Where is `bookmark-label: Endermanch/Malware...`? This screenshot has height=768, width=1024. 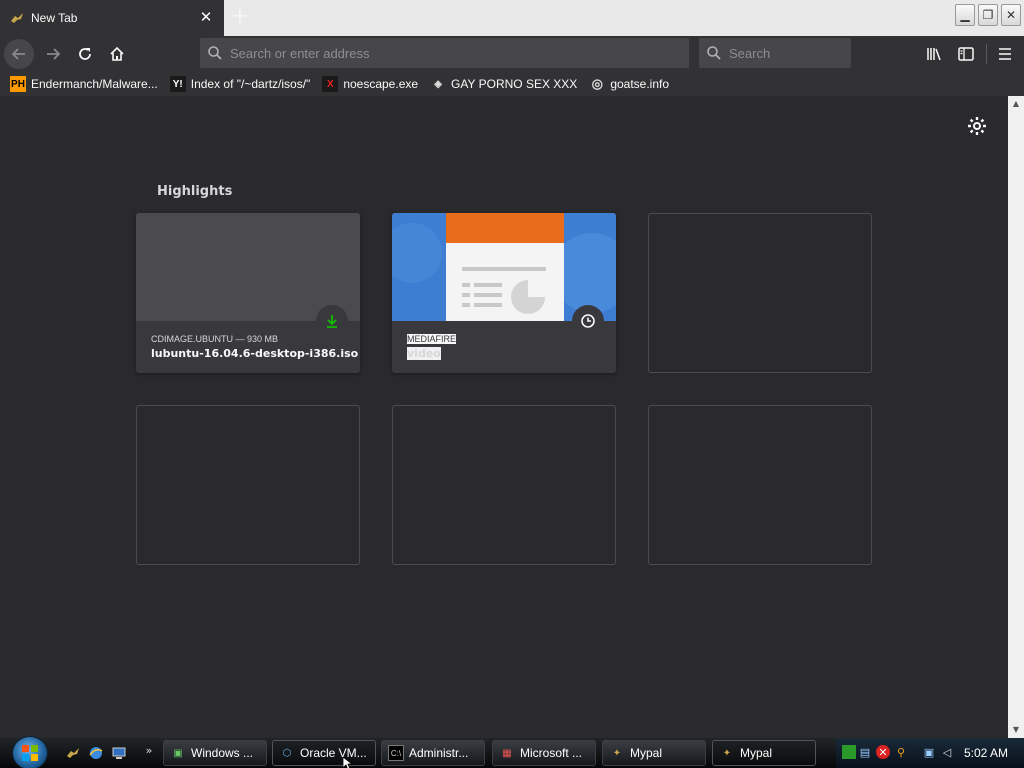 bookmark-label: Endermanch/Malware... is located at coordinates (94, 84).